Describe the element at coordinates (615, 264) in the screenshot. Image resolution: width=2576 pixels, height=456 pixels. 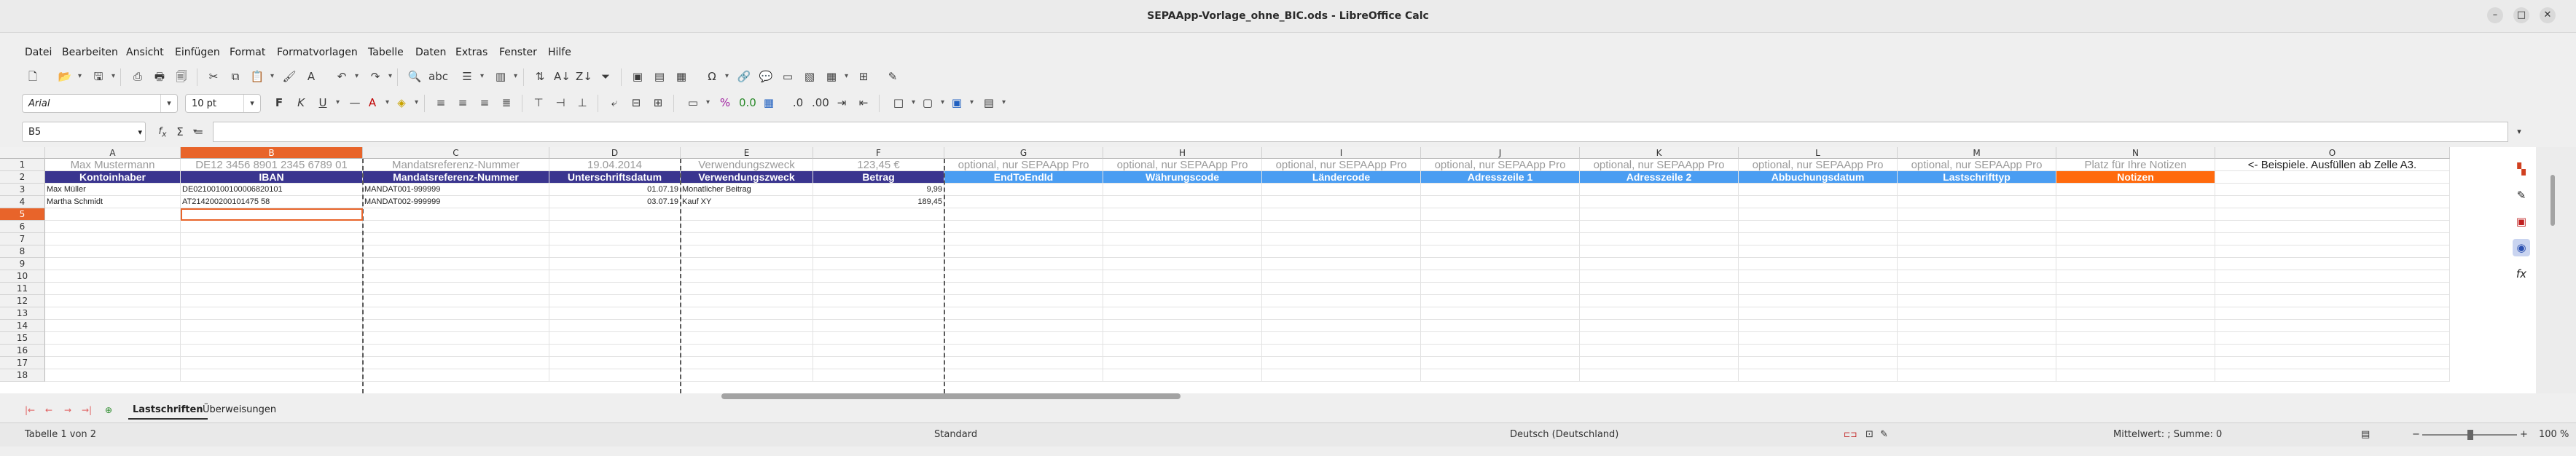
I see `cell-d9` at that location.